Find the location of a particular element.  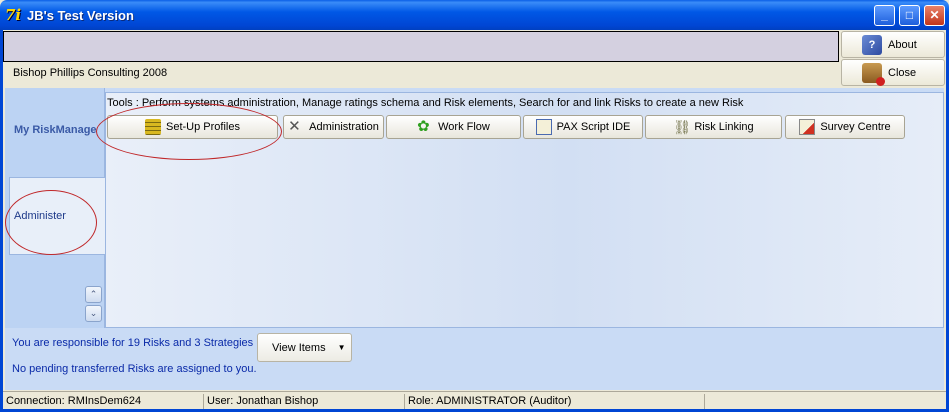

work-flow-button: ✿ Work Flow is located at coordinates (453, 127).